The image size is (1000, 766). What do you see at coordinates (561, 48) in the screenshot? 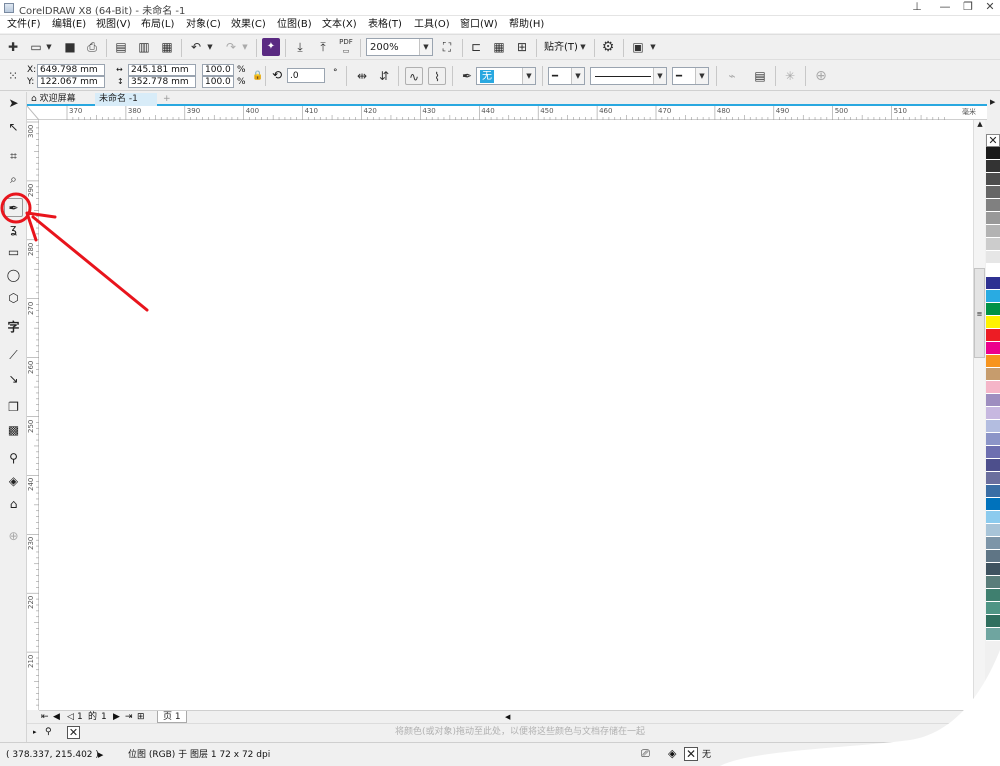
I see `snap-to-menu: 贴齐(T)` at bounding box center [561, 48].